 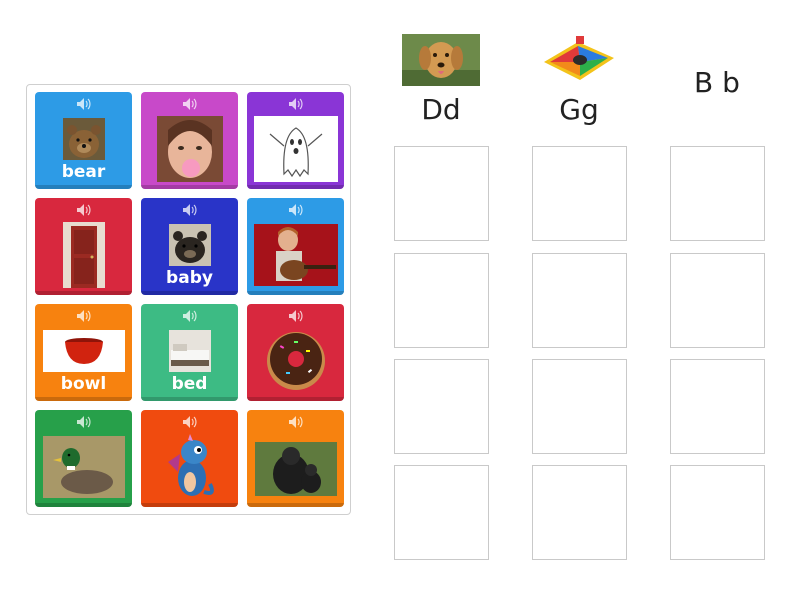 I want to click on card-door, so click(x=83, y=246).